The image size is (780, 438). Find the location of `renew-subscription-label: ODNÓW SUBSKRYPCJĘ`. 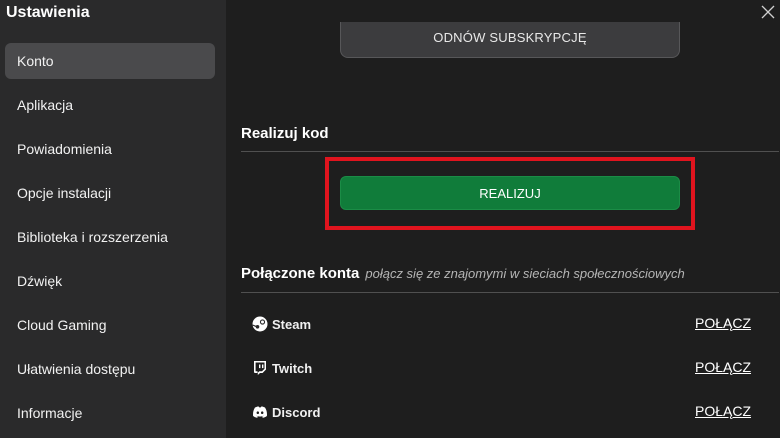

renew-subscription-label: ODNÓW SUBSKRYPCJĘ is located at coordinates (510, 37).